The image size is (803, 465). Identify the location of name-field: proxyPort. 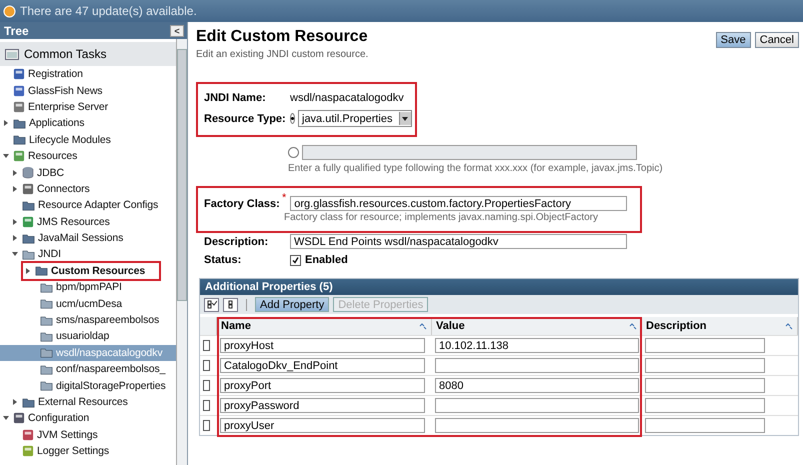
(322, 385).